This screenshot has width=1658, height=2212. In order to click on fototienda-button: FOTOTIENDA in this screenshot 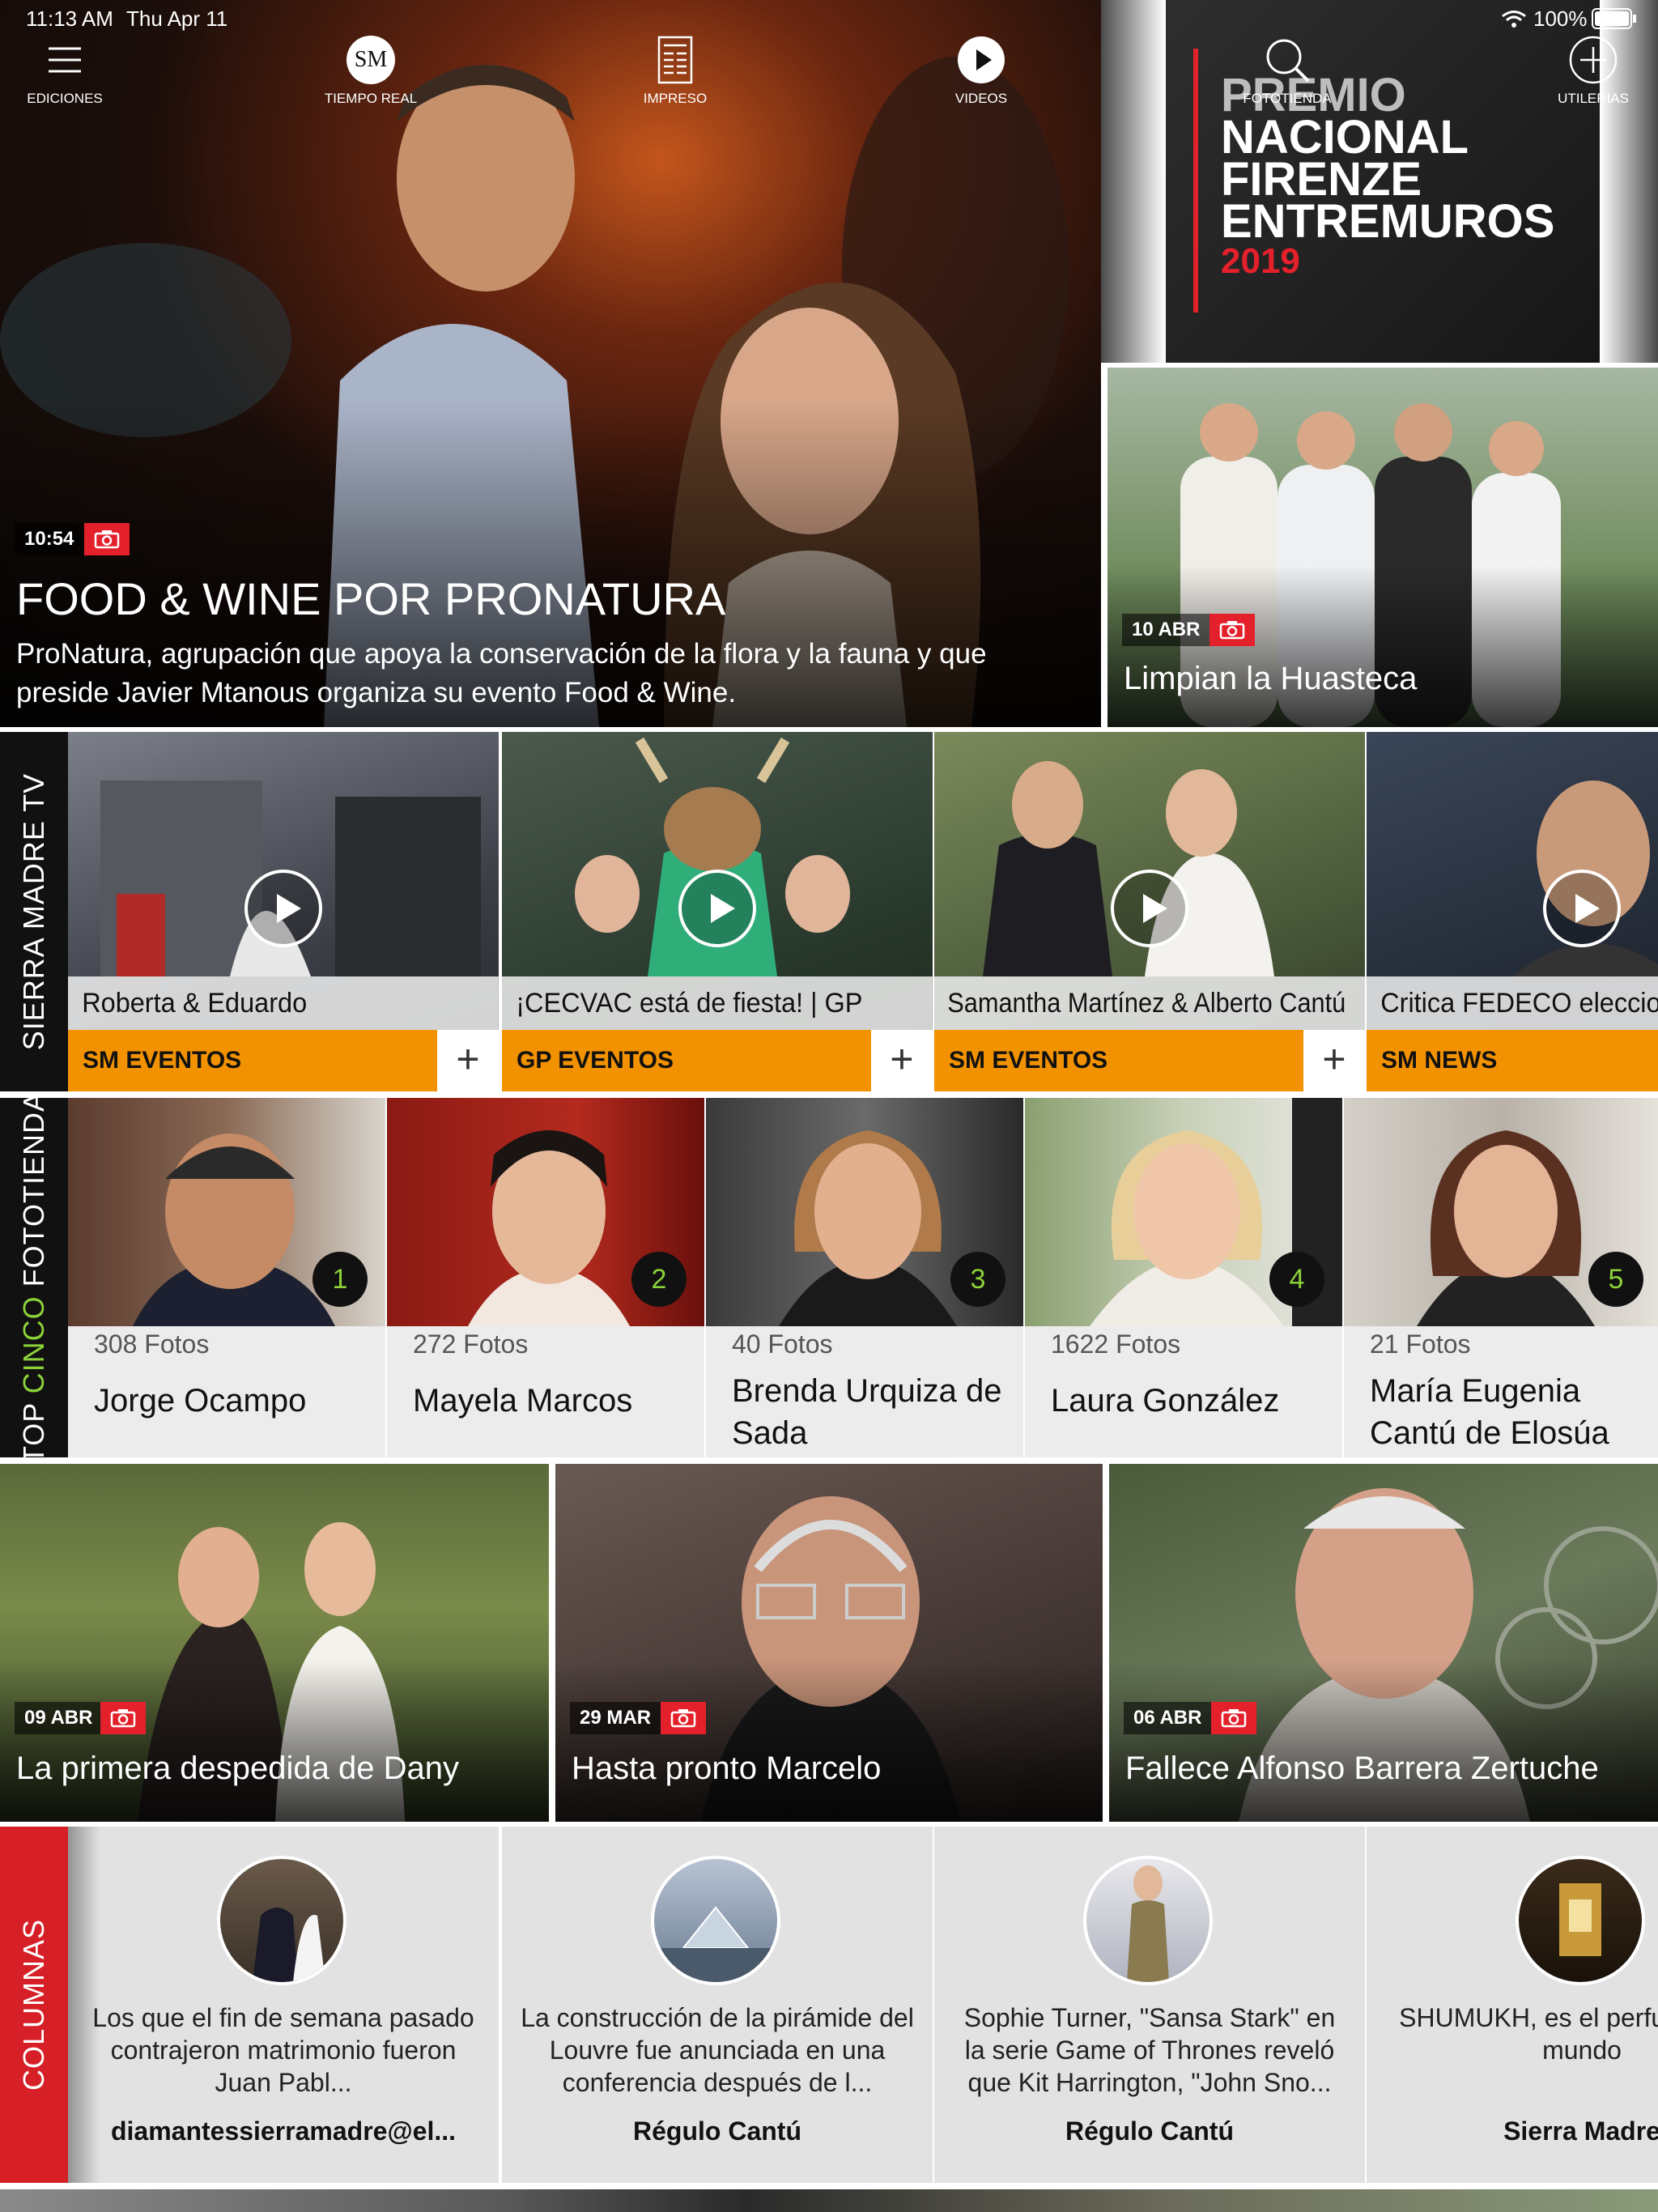, I will do `click(1287, 76)`.